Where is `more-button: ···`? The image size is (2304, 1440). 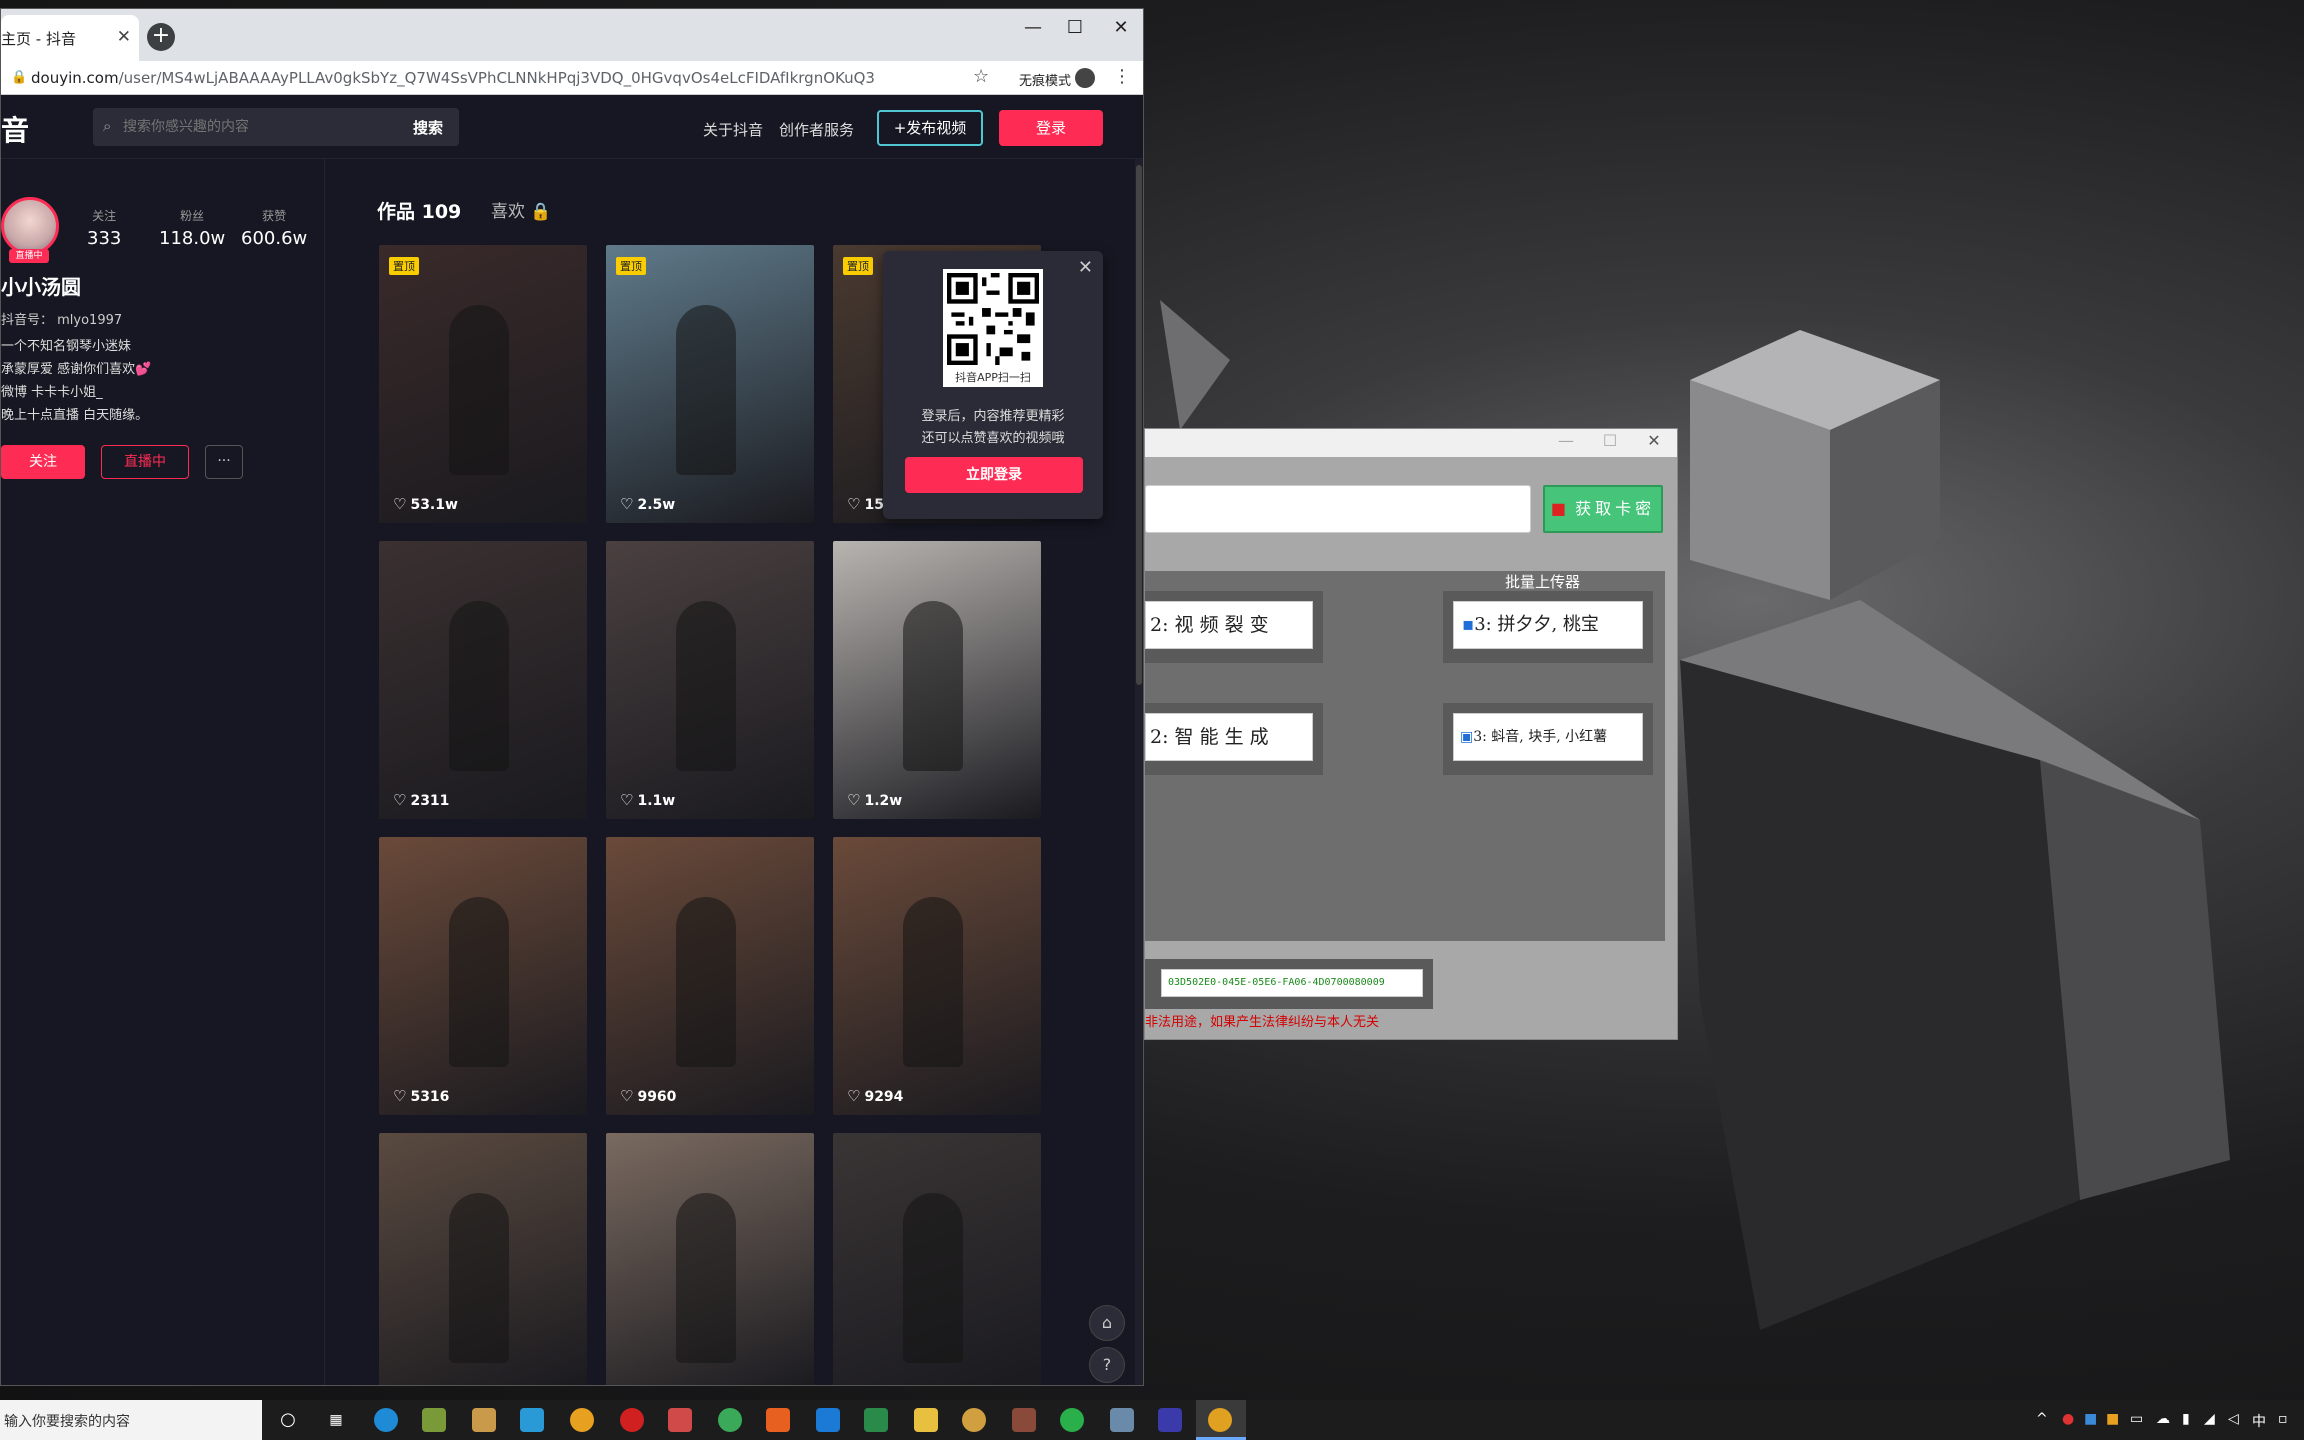 more-button: ··· is located at coordinates (224, 462).